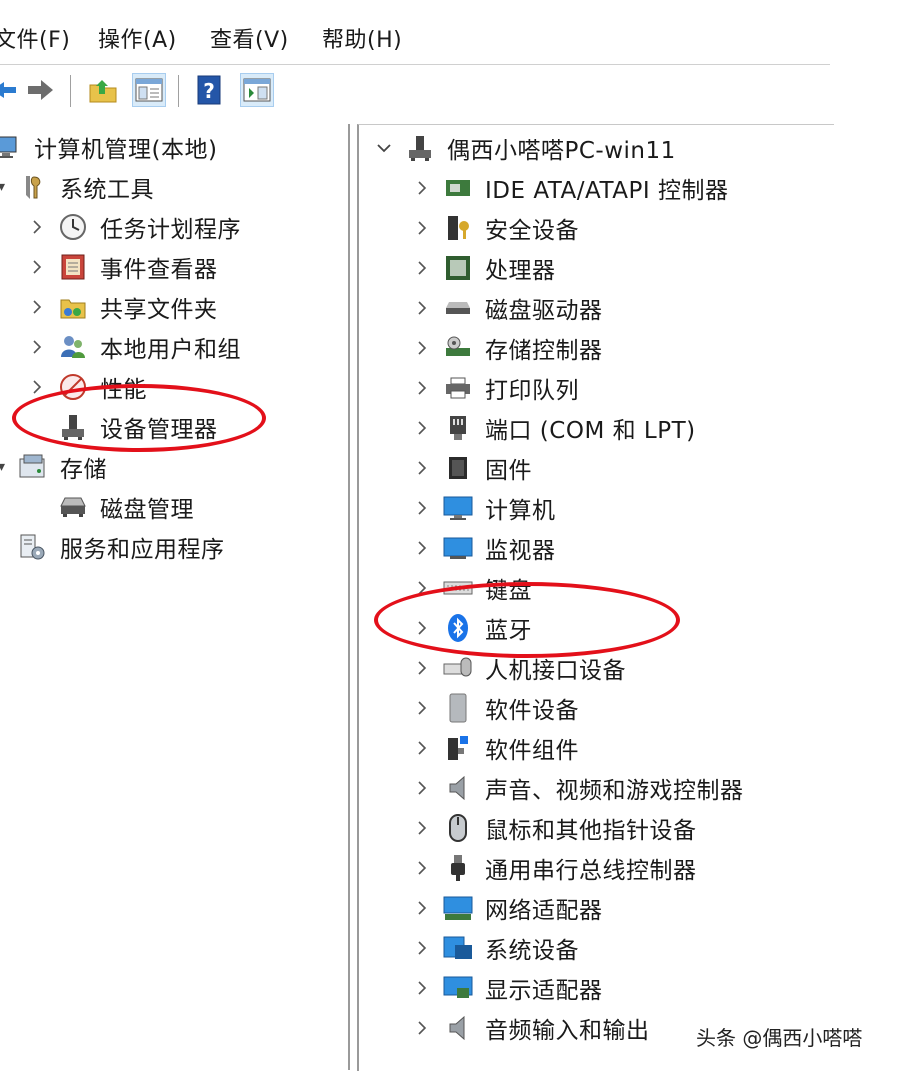  Describe the element at coordinates (544, 991) in the screenshot. I see `device-category-label: 显示适配器` at that location.